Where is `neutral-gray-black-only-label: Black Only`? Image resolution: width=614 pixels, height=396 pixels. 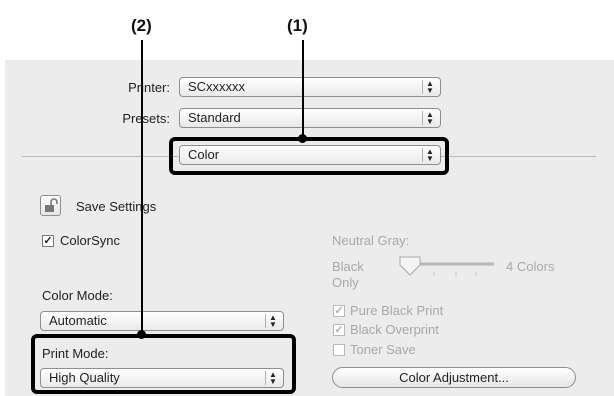 neutral-gray-black-only-label: Black Only is located at coordinates (348, 274).